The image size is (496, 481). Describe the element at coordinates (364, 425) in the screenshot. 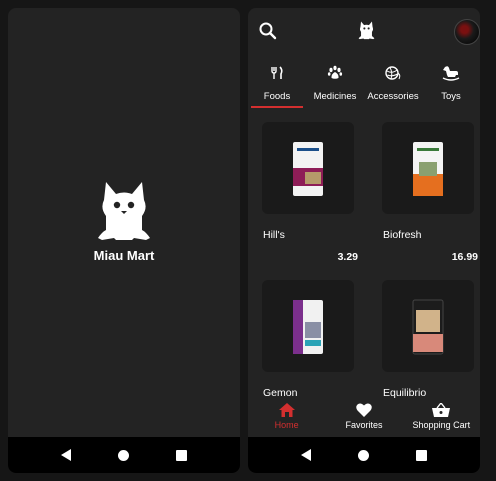

I see `nav-label: Favorites` at that location.